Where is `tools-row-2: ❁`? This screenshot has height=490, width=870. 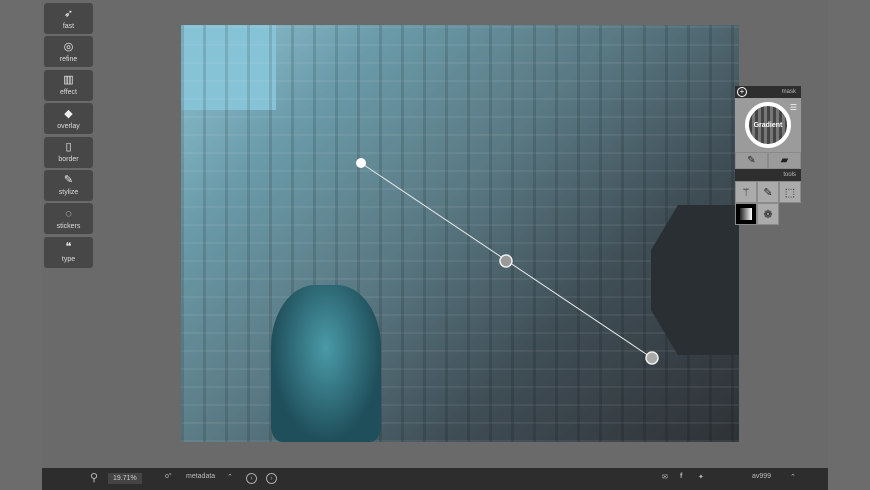
tools-row-2: ❁ is located at coordinates (768, 214).